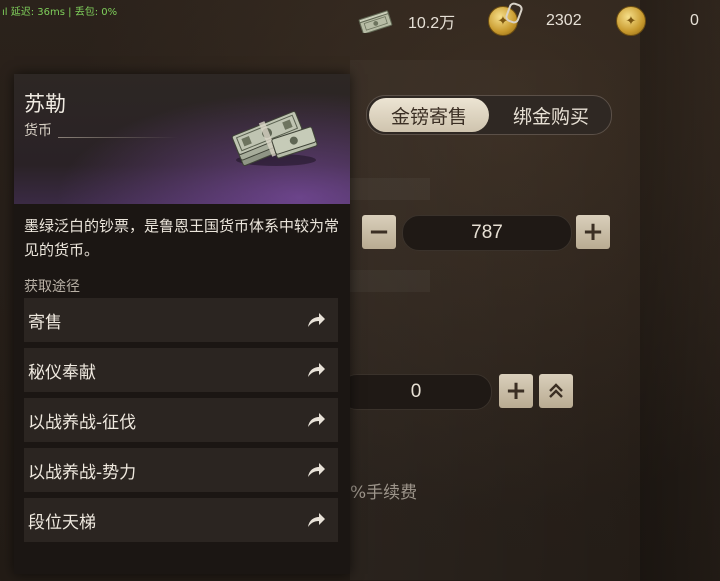 The image size is (720, 581). What do you see at coordinates (535, 18) in the screenshot?
I see `currency-bound-gold: ✦ 2302` at bounding box center [535, 18].